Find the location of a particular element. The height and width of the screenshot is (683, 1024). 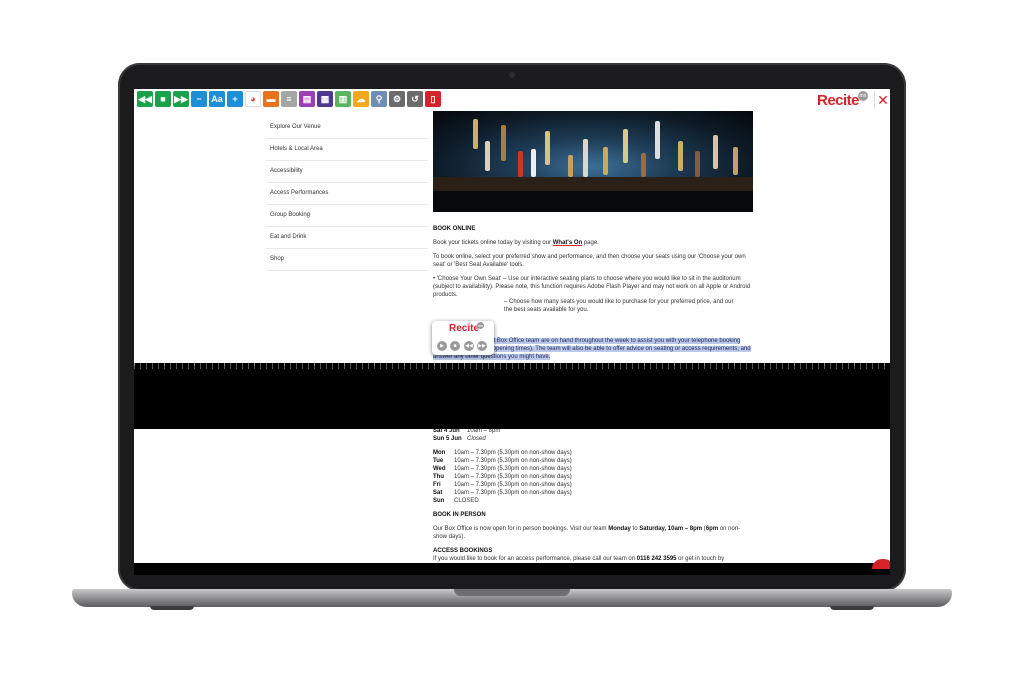

increase-text-button: + is located at coordinates (235, 99).